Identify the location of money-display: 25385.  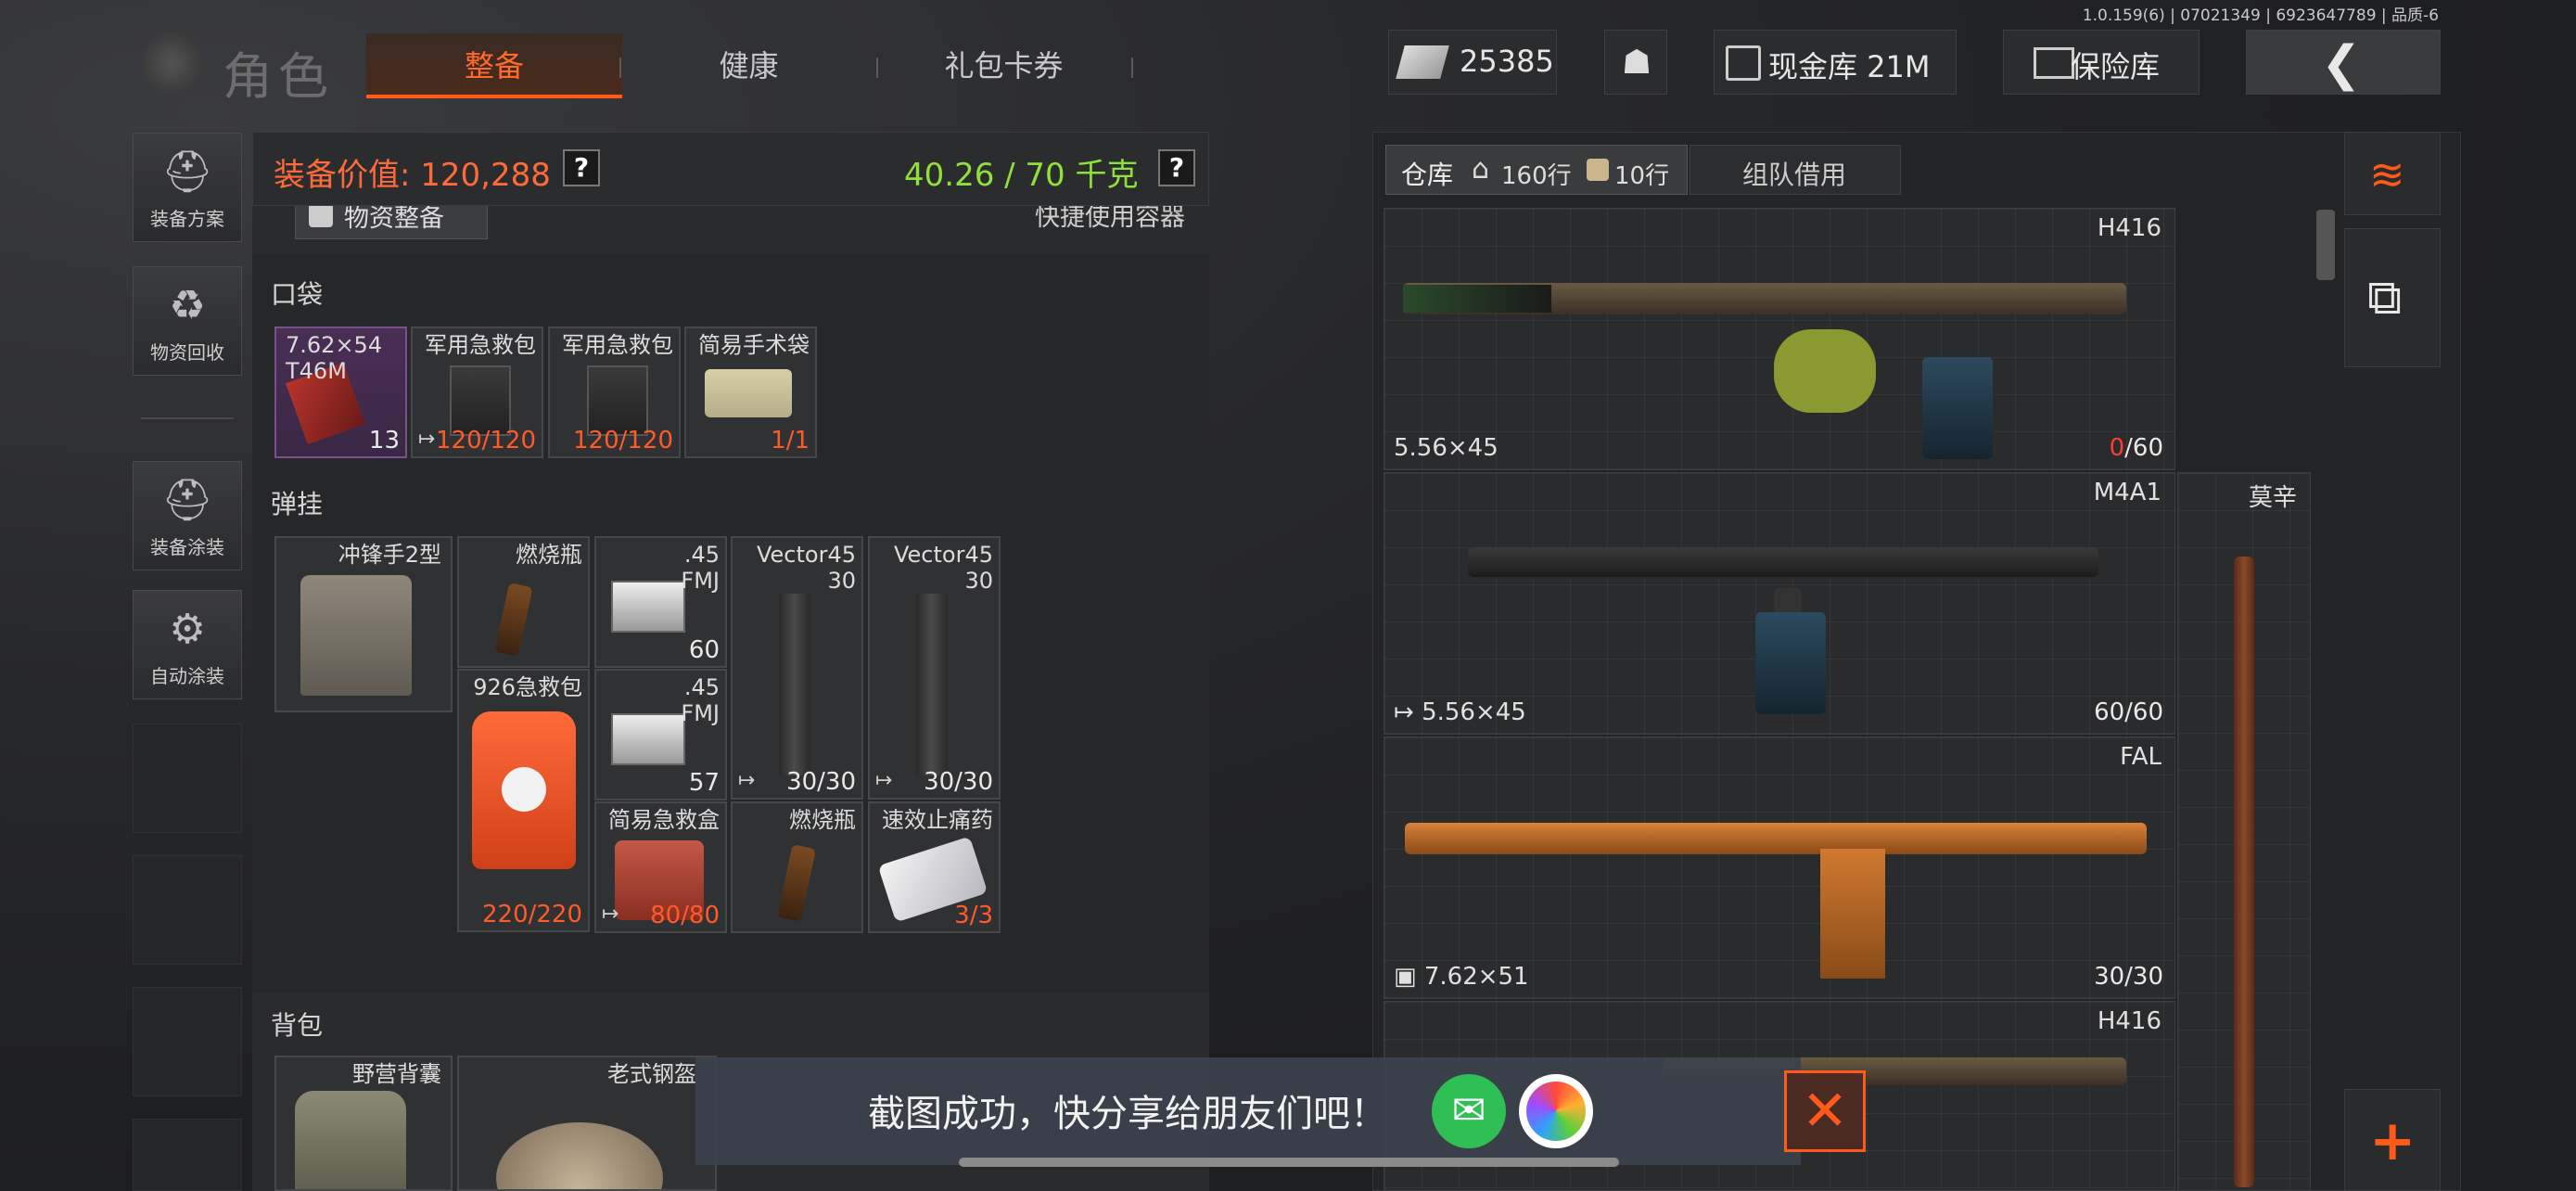
(1472, 63).